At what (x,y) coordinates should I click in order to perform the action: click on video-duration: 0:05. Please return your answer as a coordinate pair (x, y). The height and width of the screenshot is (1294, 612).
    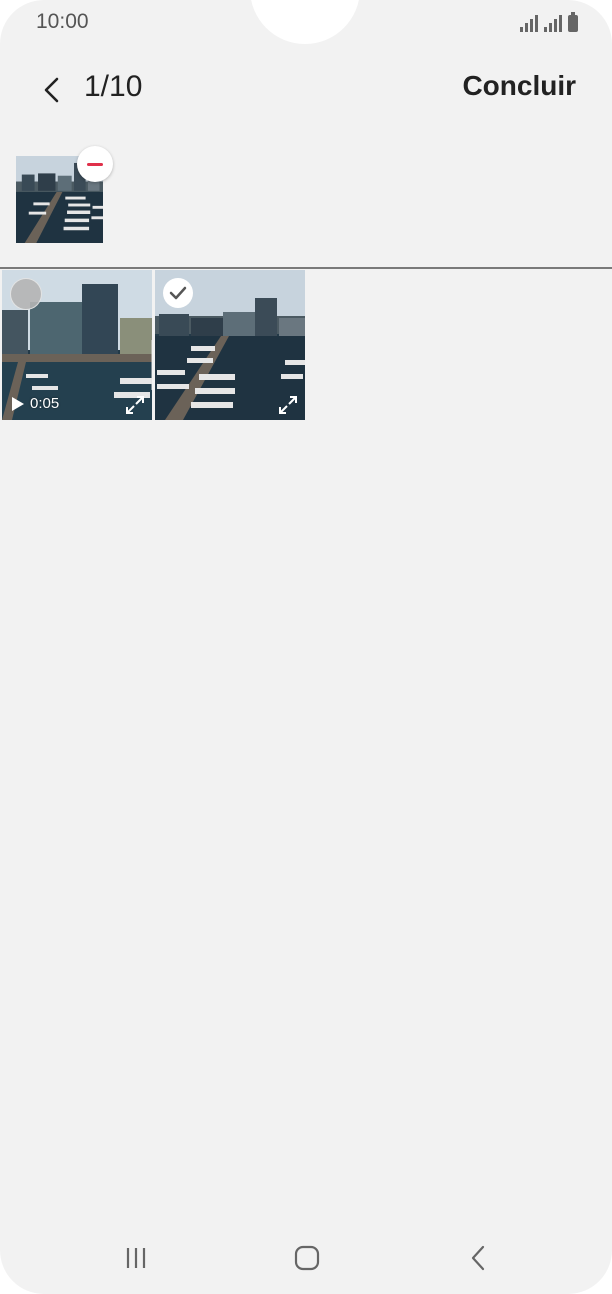
    Looking at the image, I should click on (45, 403).